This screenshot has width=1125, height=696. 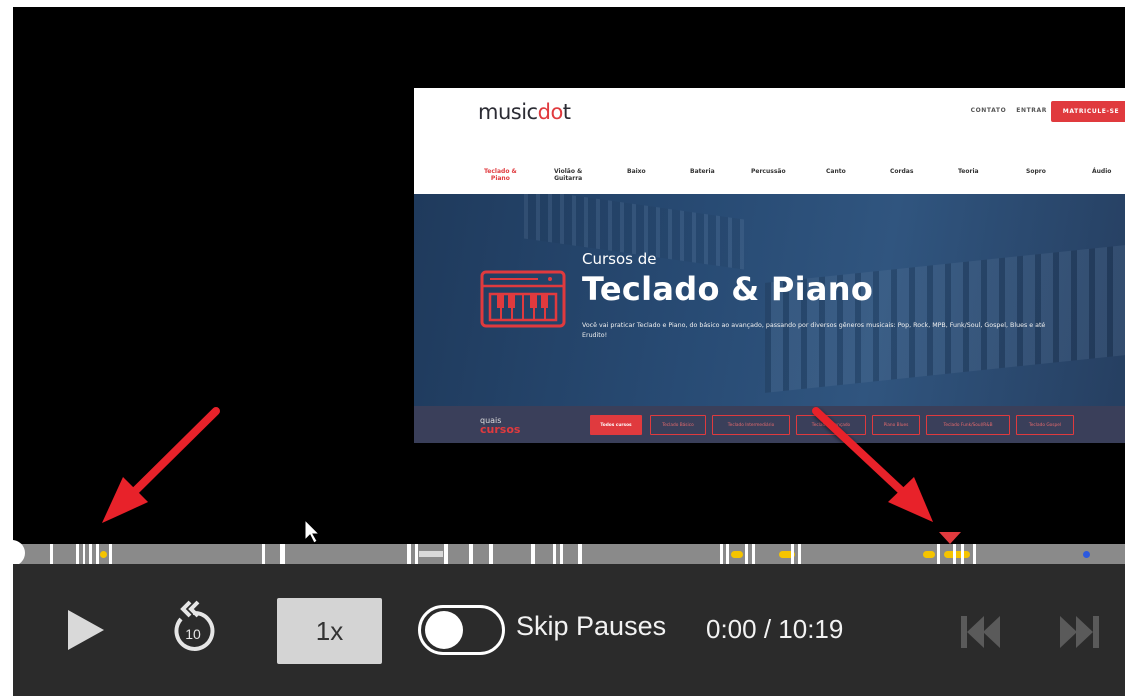 I want to click on nav-item-bateria: Bateria, so click(x=702, y=171).